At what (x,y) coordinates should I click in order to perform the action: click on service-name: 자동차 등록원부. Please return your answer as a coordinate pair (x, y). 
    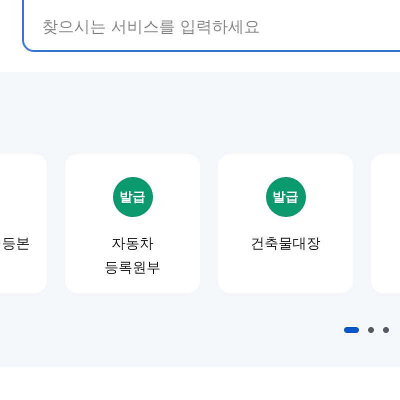
    Looking at the image, I should click on (132, 256).